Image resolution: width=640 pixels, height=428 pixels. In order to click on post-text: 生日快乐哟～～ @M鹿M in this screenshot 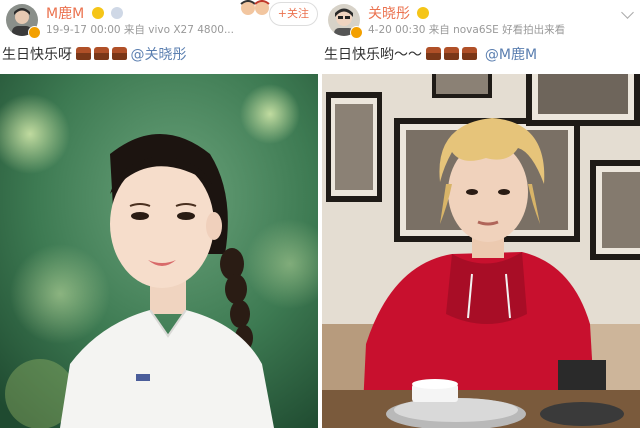, I will do `click(430, 54)`.